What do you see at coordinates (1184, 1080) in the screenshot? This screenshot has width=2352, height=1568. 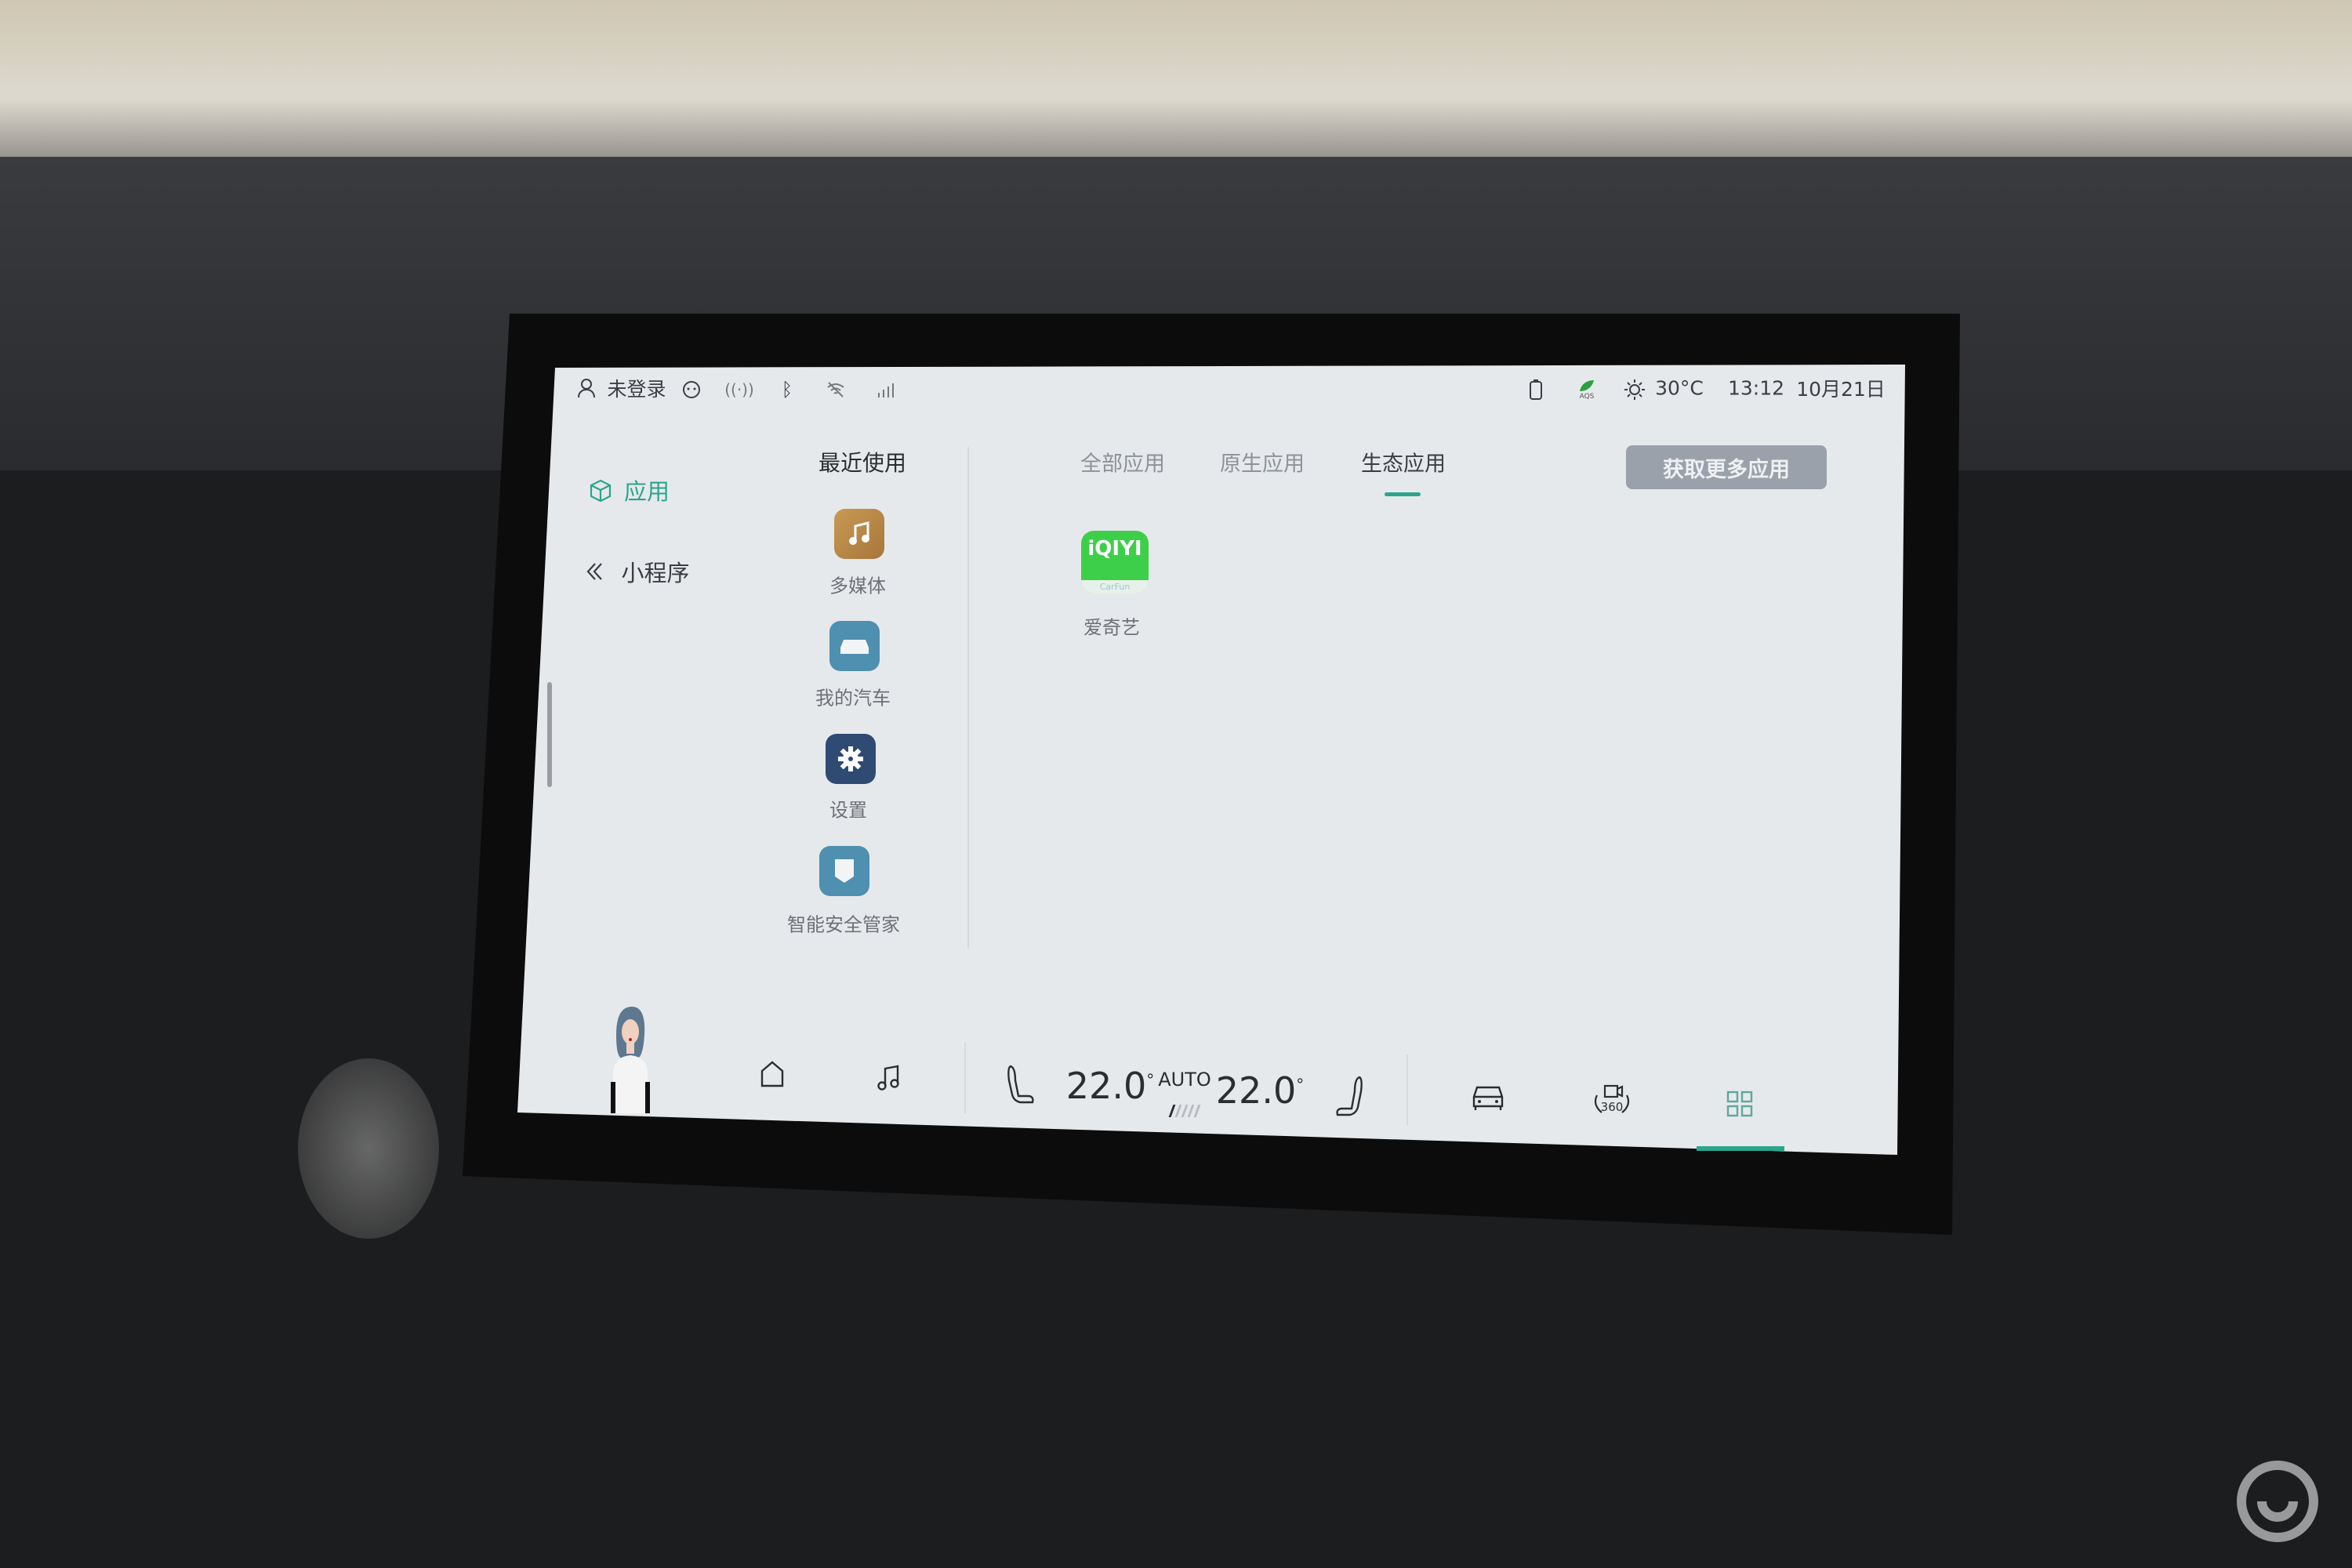 I see `climate-mode: AUTO` at bounding box center [1184, 1080].